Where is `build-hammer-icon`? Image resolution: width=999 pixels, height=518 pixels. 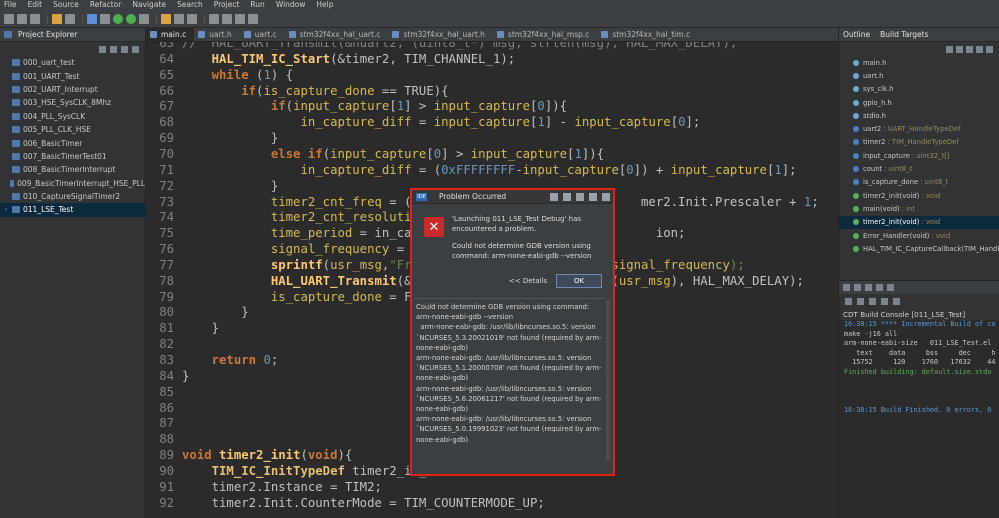 build-hammer-icon is located at coordinates (57, 18).